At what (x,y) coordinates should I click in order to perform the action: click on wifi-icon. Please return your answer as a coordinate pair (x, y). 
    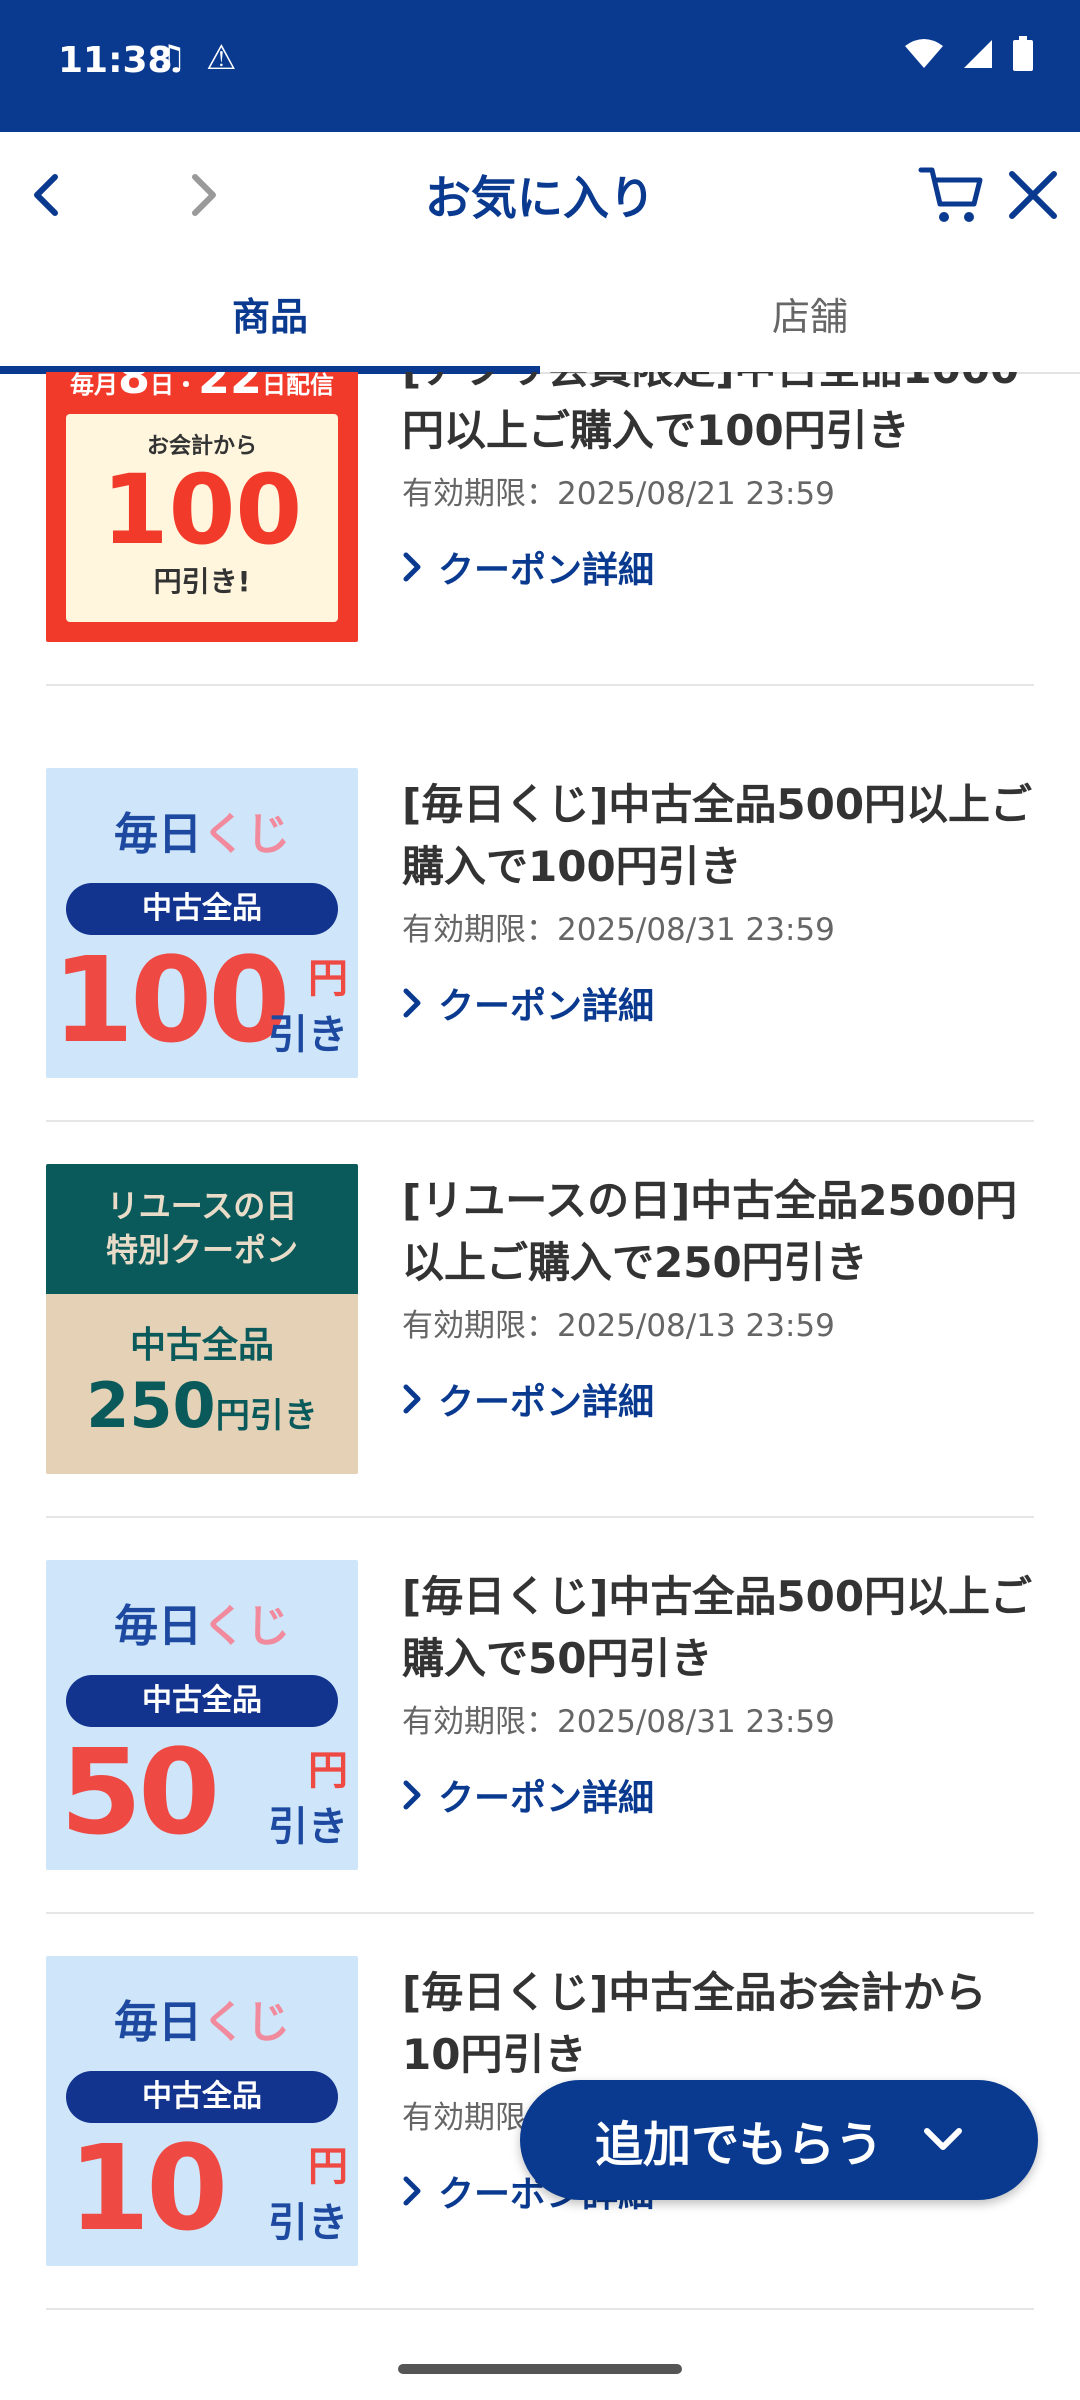
    Looking at the image, I should click on (924, 53).